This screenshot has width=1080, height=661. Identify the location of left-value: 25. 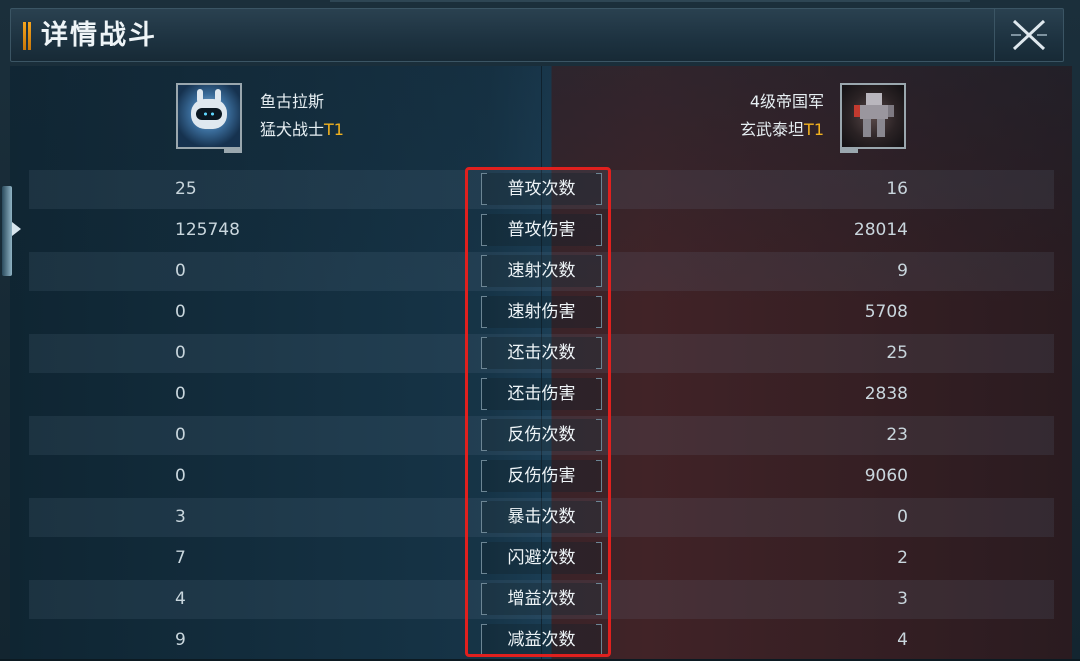
(186, 189).